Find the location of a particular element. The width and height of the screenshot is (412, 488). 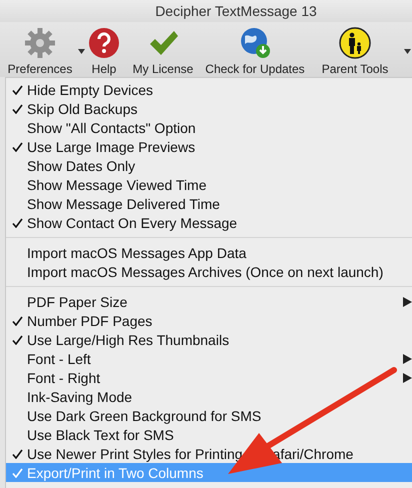

gear-icon is located at coordinates (40, 43).